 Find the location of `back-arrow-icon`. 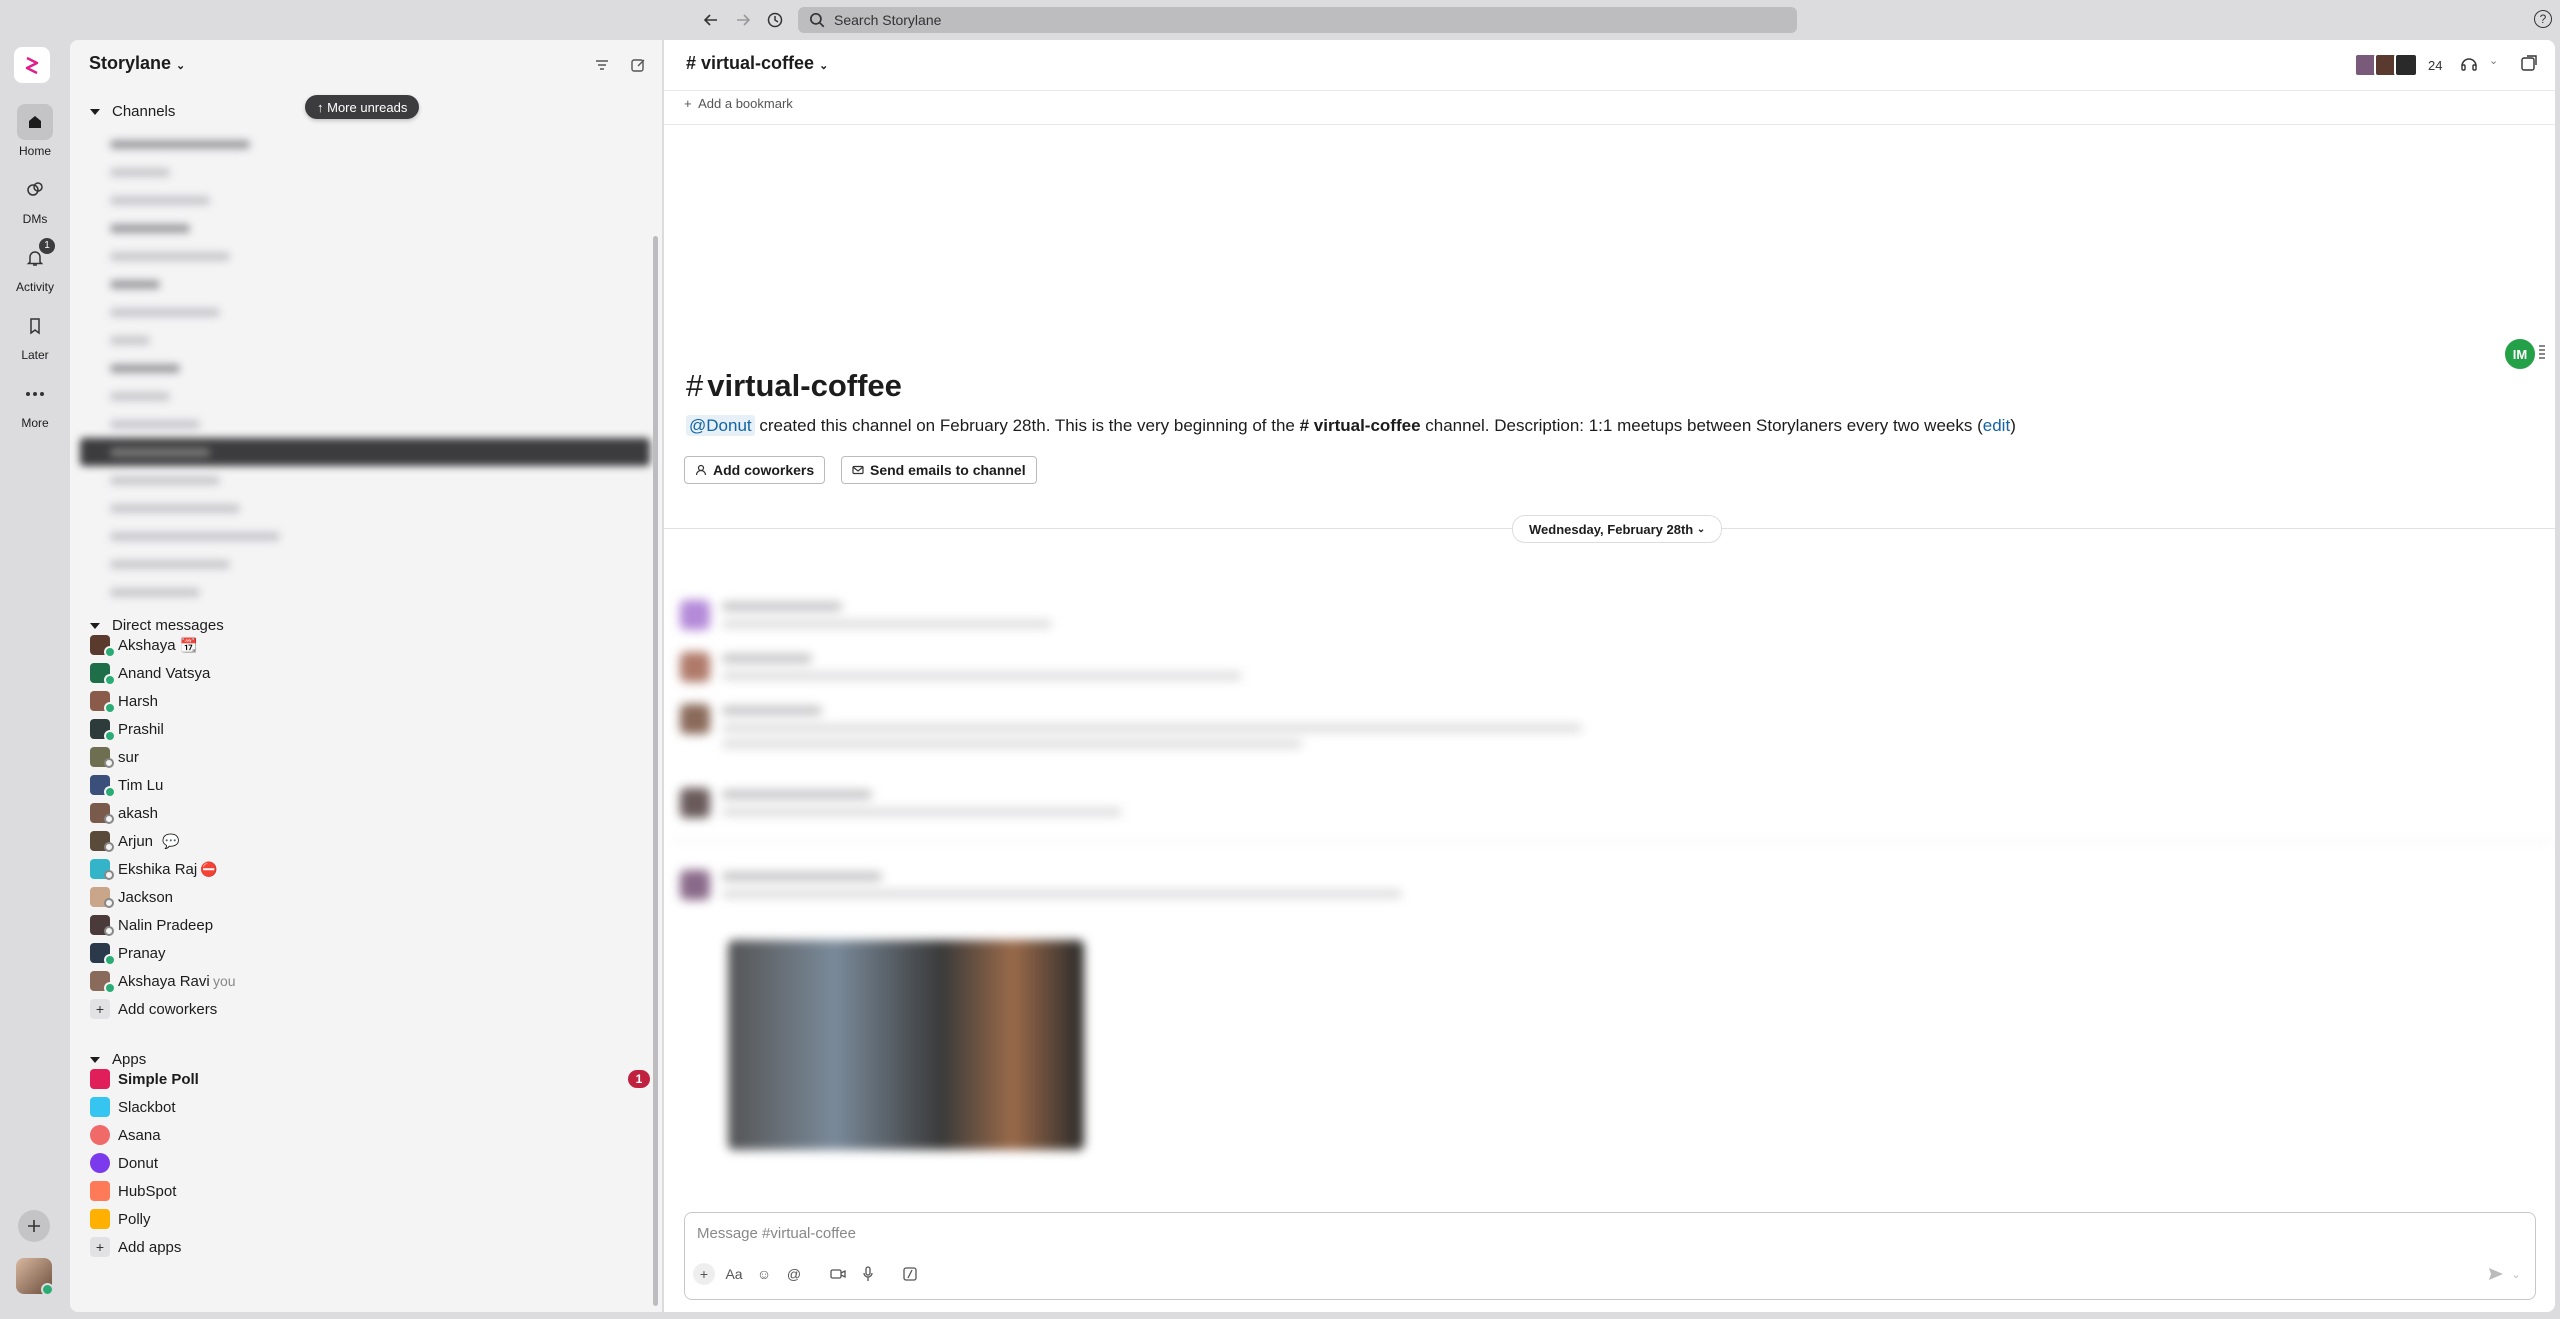

back-arrow-icon is located at coordinates (711, 20).